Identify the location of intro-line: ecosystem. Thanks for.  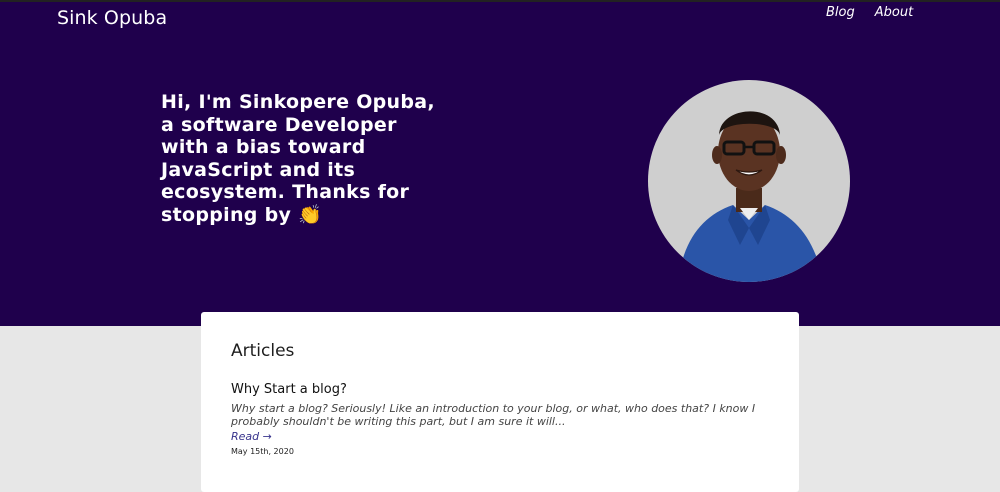
(285, 192).